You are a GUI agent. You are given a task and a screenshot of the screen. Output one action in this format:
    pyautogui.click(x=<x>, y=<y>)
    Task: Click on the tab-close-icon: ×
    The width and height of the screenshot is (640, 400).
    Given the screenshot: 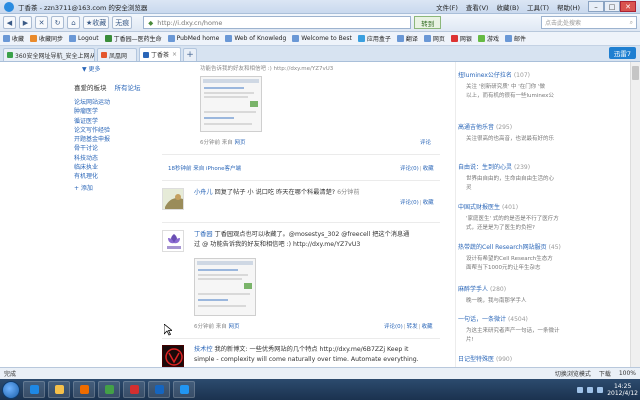 What is the action you would take?
    pyautogui.click(x=174, y=54)
    